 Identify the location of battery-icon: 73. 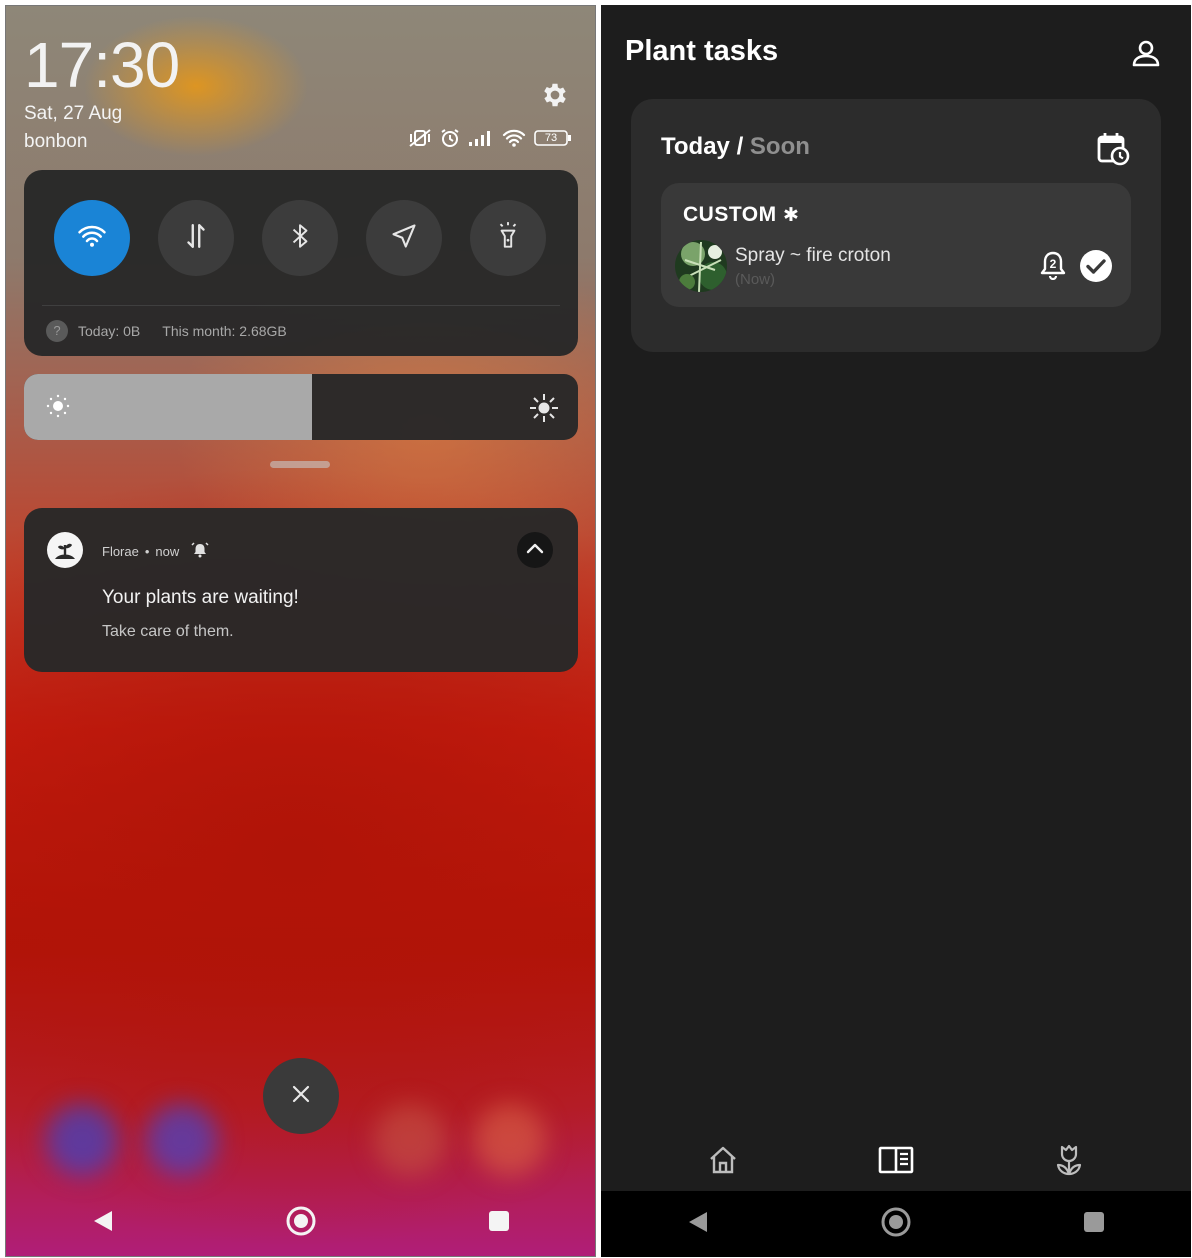
(553, 138).